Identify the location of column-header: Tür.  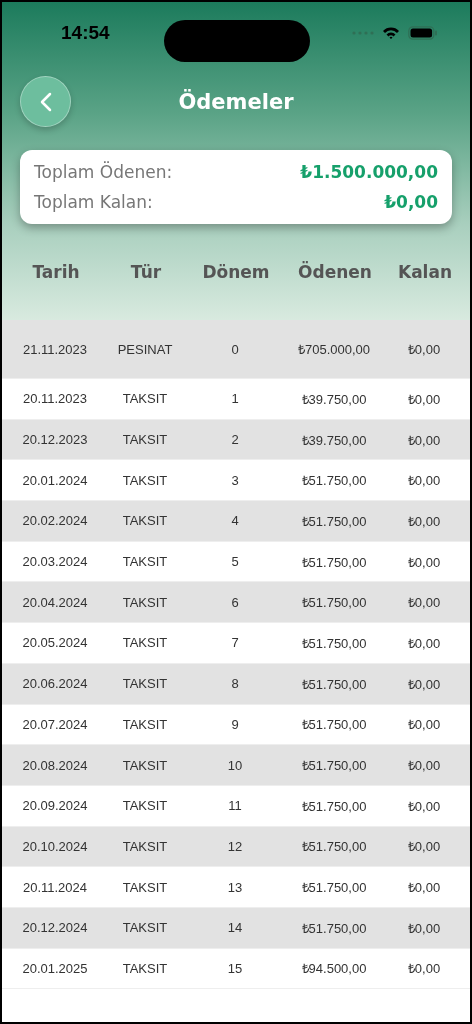
(146, 272).